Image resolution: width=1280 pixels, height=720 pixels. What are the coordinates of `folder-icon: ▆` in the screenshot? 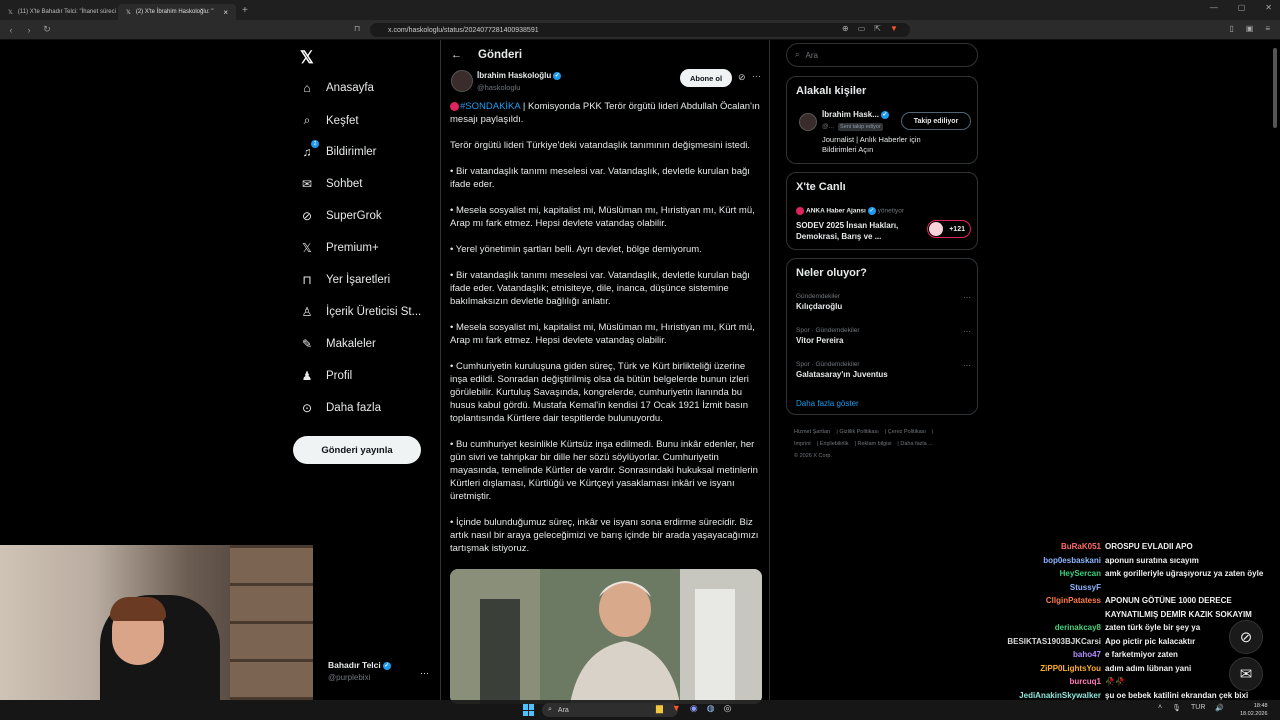 It's located at (659, 708).